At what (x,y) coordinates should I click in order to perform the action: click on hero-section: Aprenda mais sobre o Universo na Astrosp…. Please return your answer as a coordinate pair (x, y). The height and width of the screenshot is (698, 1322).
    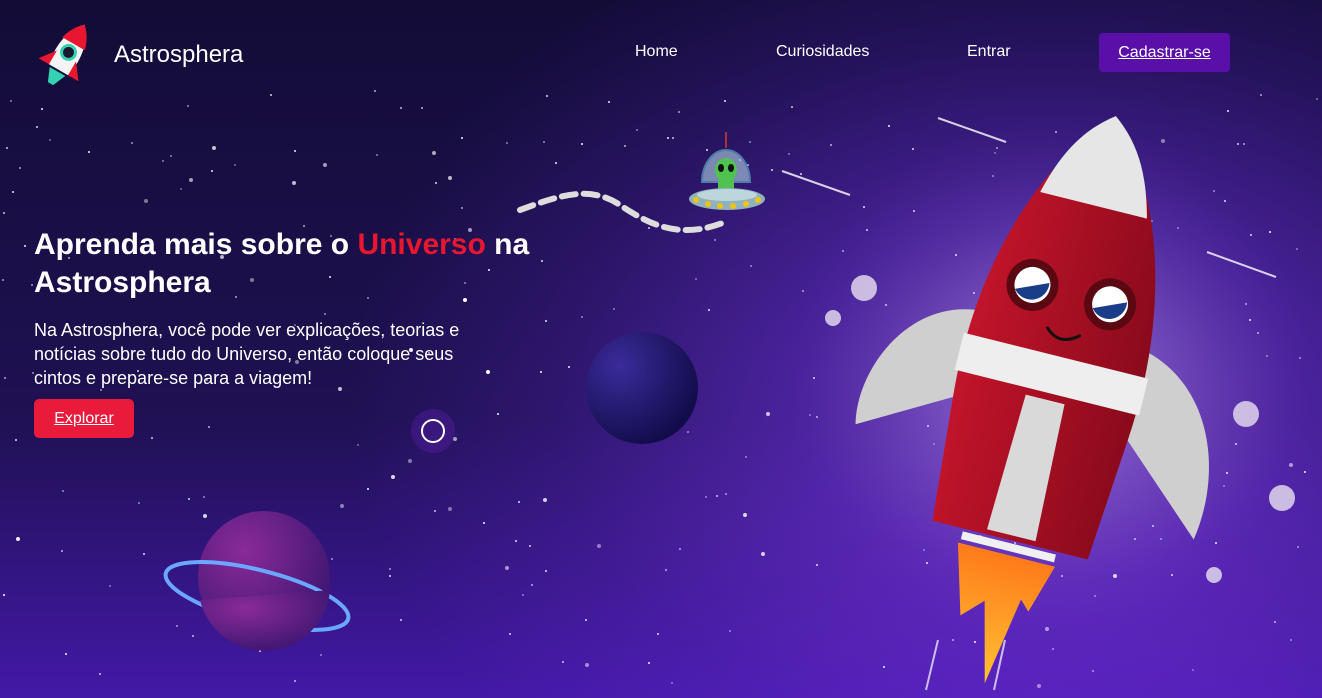
    Looking at the image, I should click on (294, 308).